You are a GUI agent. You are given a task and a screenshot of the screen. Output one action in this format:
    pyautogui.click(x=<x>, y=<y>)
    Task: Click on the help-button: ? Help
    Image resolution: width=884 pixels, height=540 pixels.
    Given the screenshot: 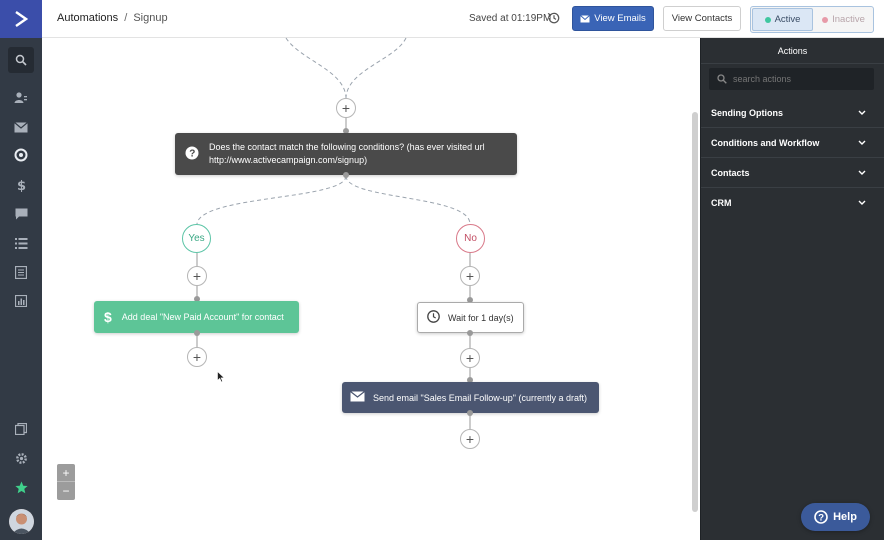 What is the action you would take?
    pyautogui.click(x=835, y=517)
    